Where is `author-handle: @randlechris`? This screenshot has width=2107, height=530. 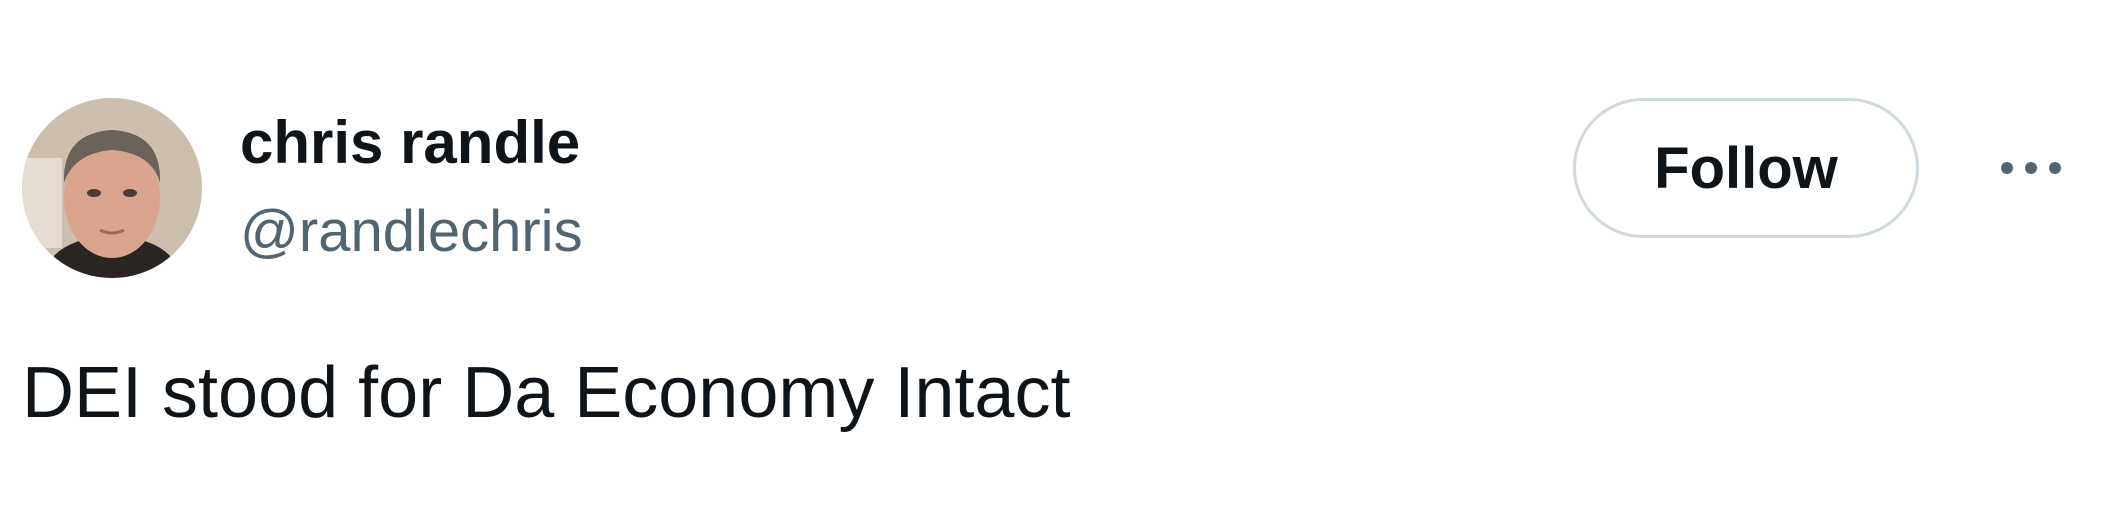 author-handle: @randlechris is located at coordinates (411, 232).